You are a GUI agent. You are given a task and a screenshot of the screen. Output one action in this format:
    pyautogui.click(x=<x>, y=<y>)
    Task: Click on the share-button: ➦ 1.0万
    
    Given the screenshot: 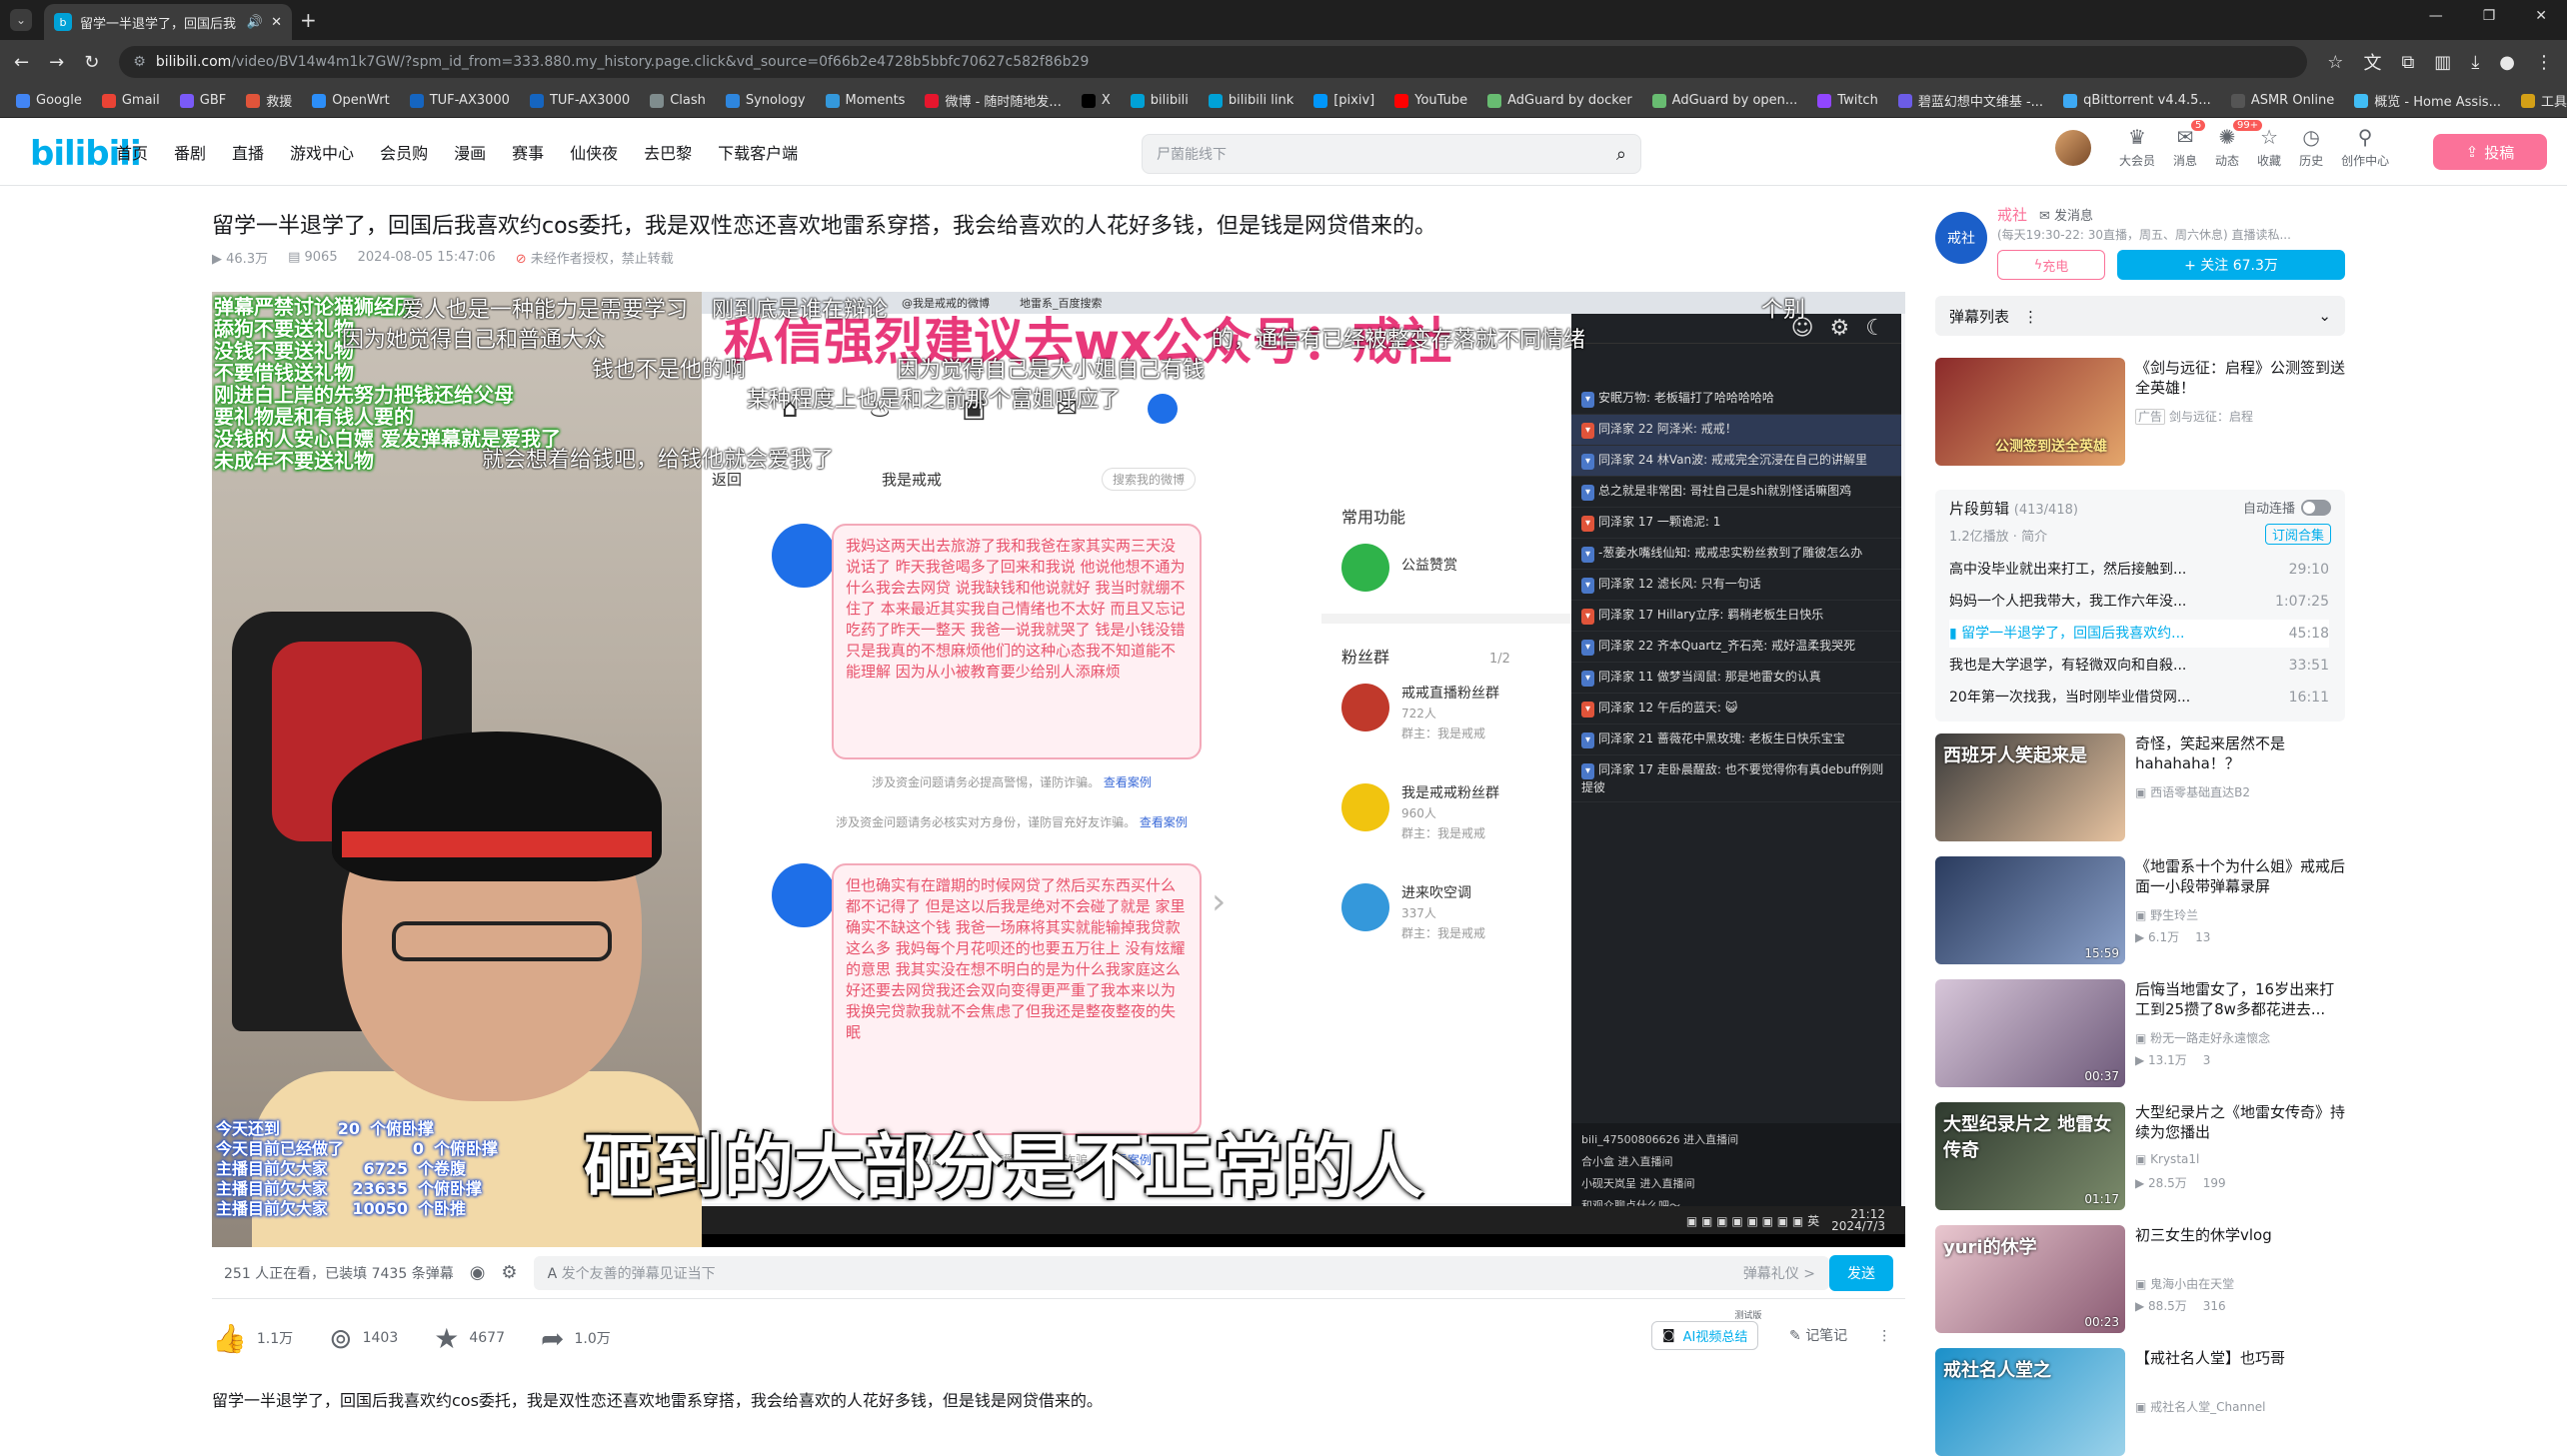 What is the action you would take?
    pyautogui.click(x=576, y=1338)
    